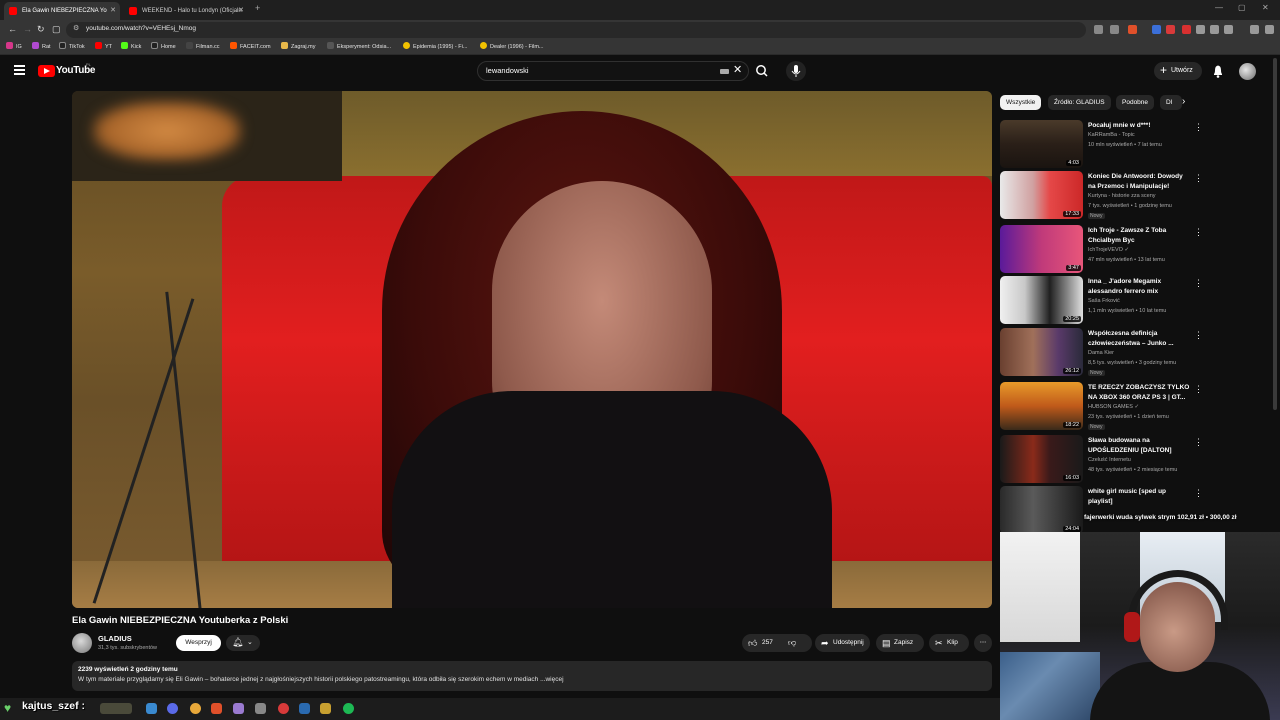 The image size is (1280, 720). What do you see at coordinates (14, 46) in the screenshot?
I see `bookmark-item: IG` at bounding box center [14, 46].